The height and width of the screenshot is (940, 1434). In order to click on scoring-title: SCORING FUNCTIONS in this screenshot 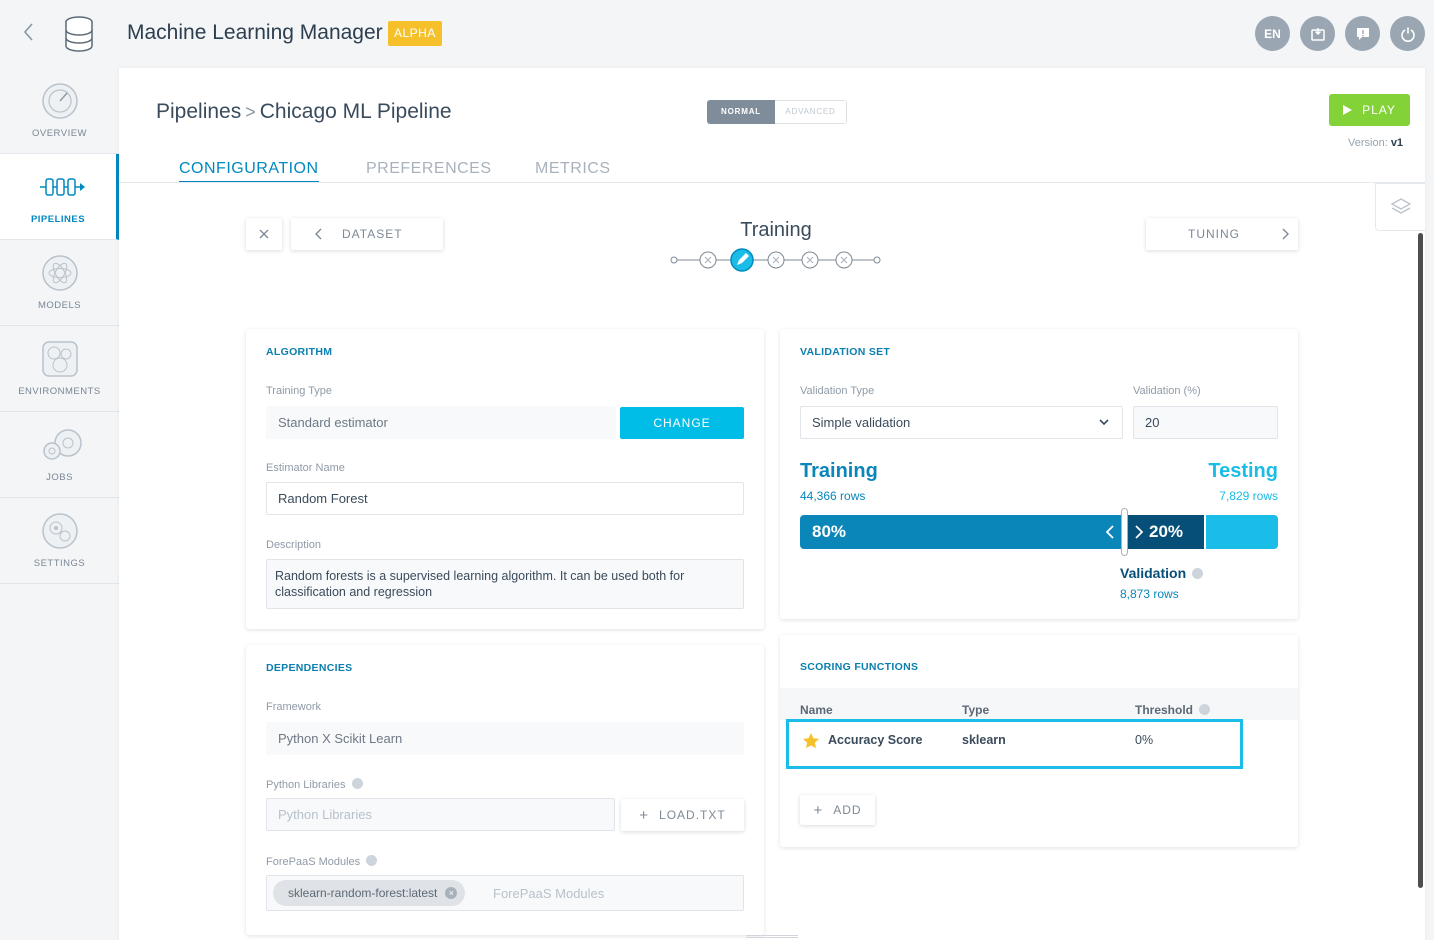, I will do `click(859, 667)`.